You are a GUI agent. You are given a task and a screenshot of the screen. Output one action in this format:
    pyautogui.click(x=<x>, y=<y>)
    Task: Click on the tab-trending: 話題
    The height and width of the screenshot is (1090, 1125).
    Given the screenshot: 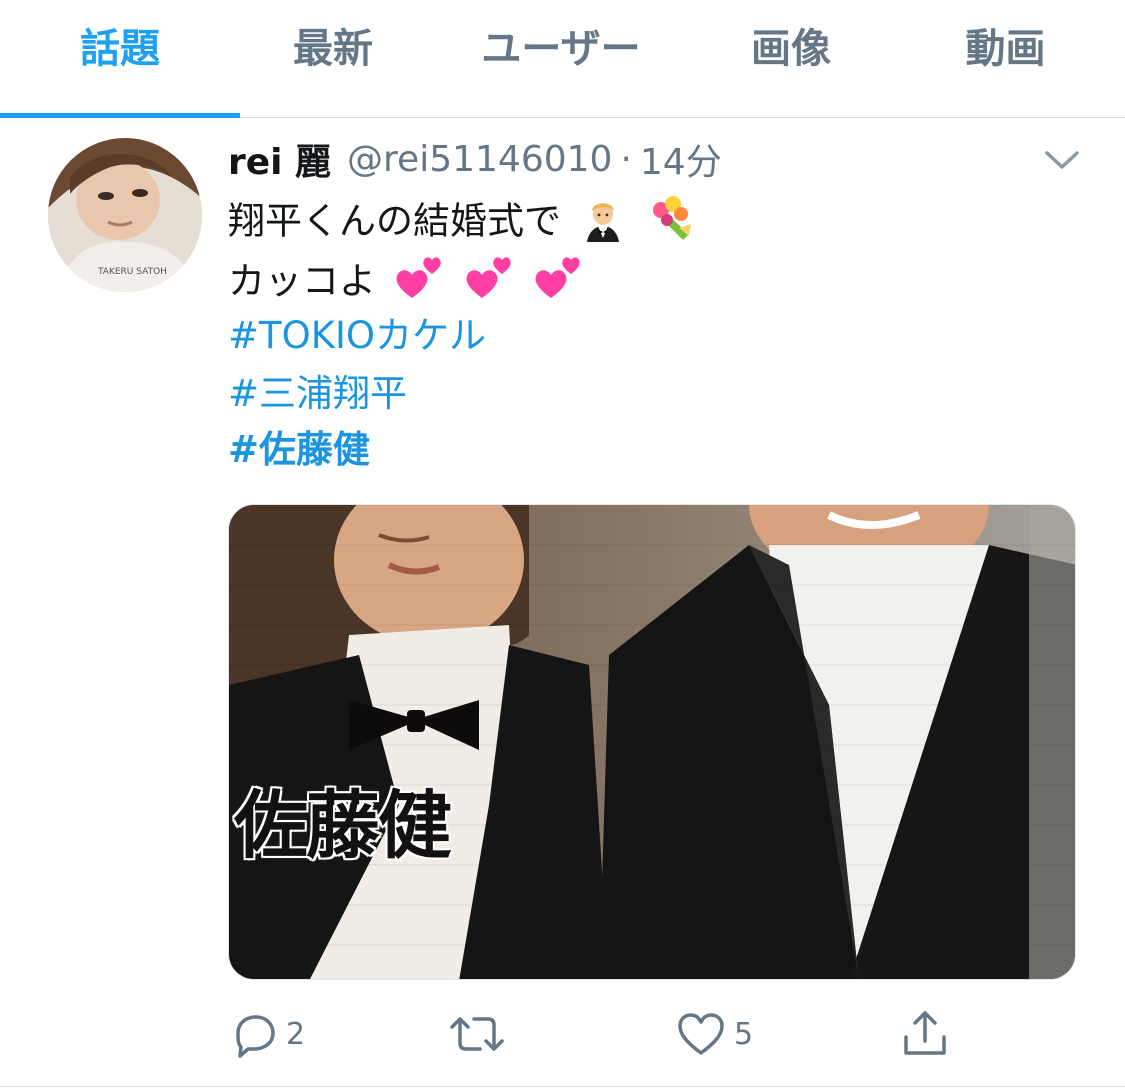 What is the action you would take?
    pyautogui.click(x=120, y=59)
    